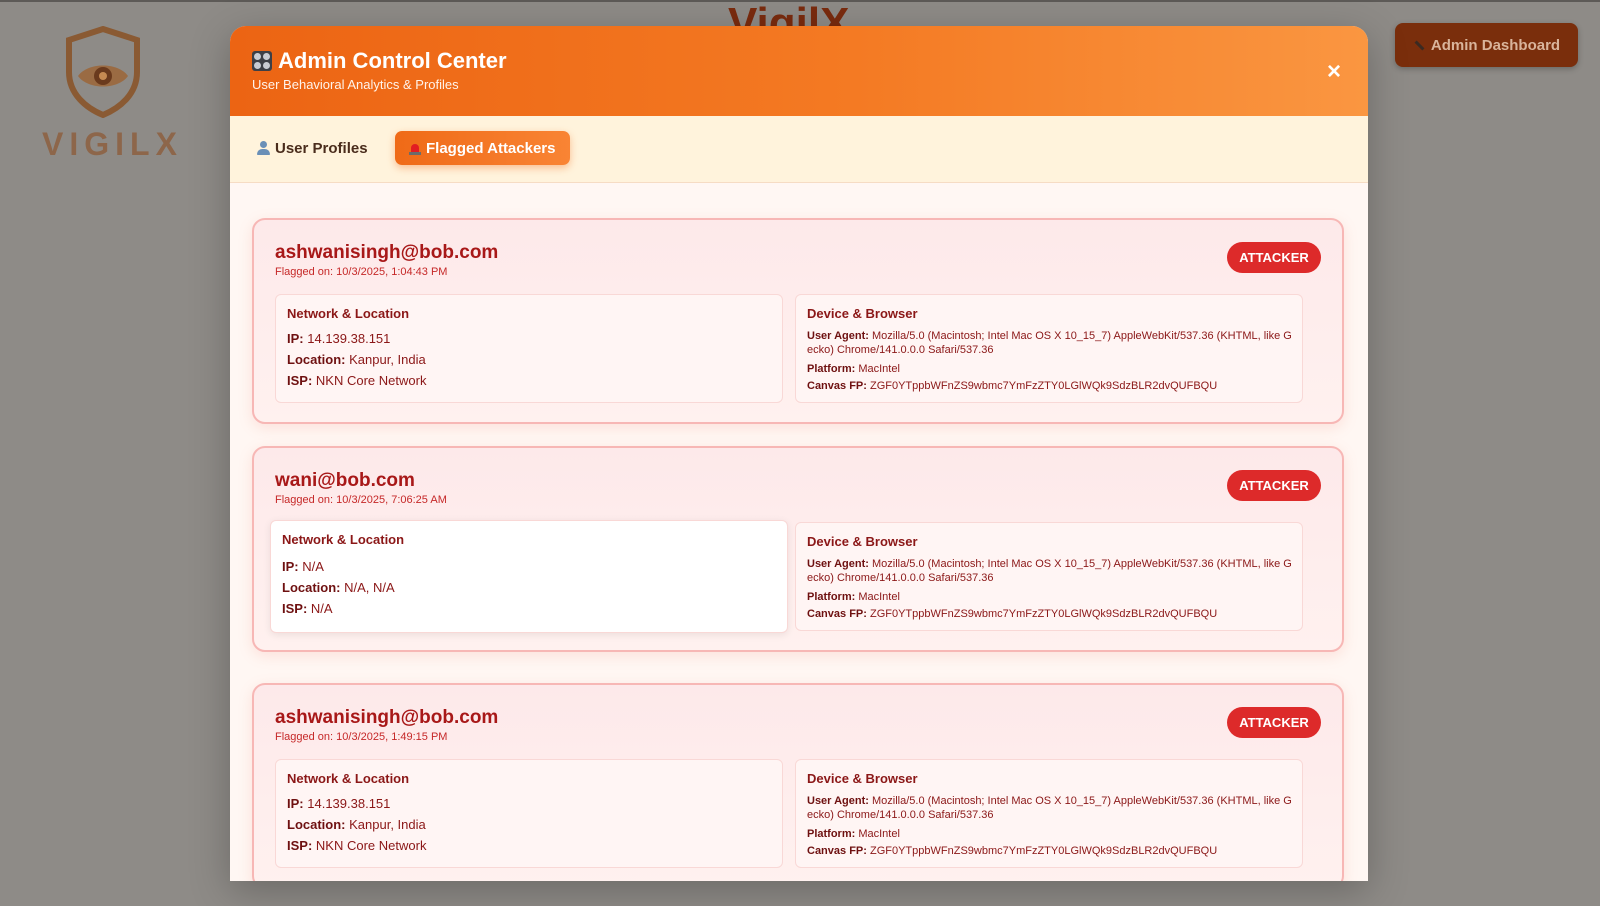 Image resolution: width=1600 pixels, height=906 pixels. What do you see at coordinates (355, 84) in the screenshot?
I see `modal-subtitle: User Behavioral Analytics & Profiles` at bounding box center [355, 84].